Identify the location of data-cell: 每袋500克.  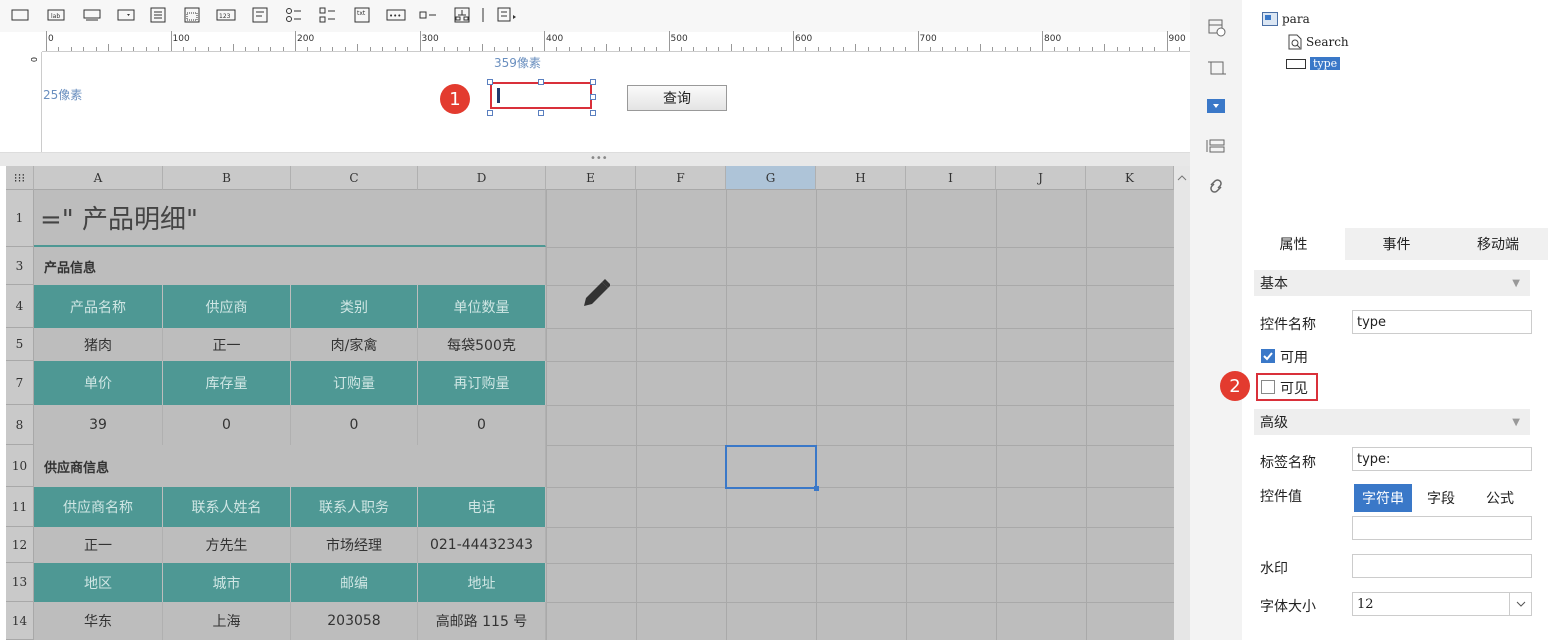
(482, 344).